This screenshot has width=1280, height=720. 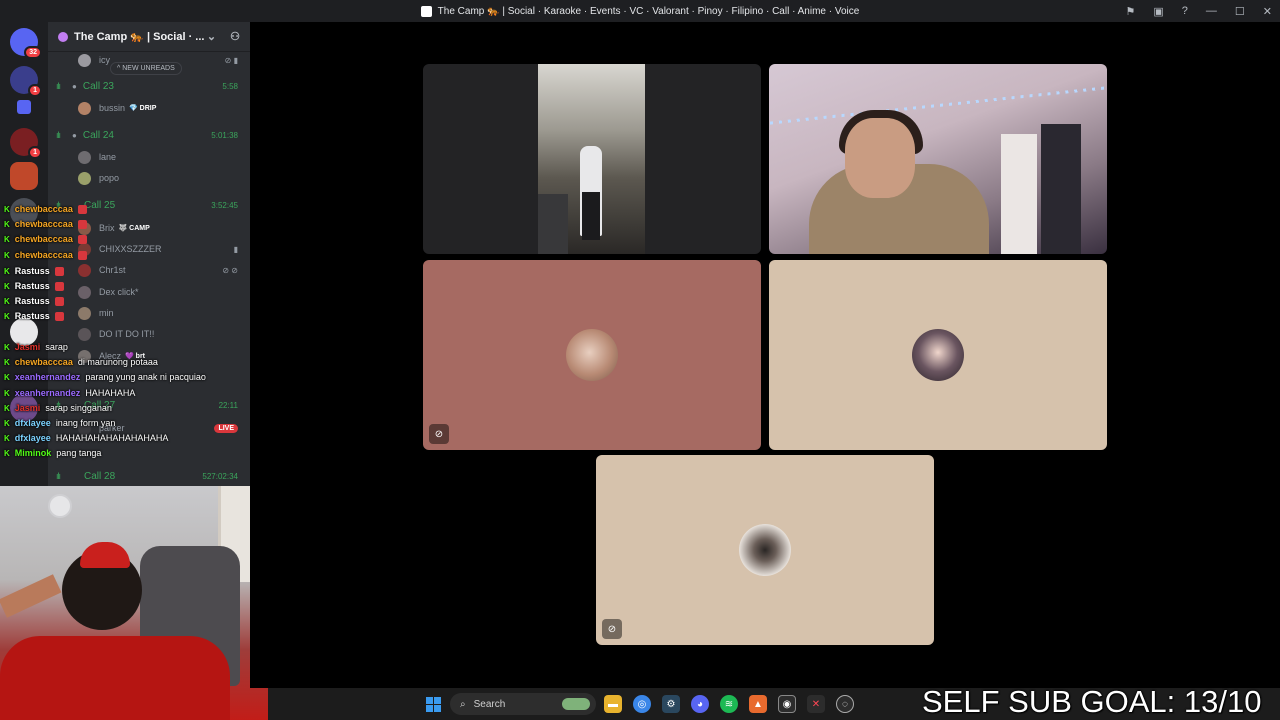 I want to click on led-lights, so click(x=938, y=105).